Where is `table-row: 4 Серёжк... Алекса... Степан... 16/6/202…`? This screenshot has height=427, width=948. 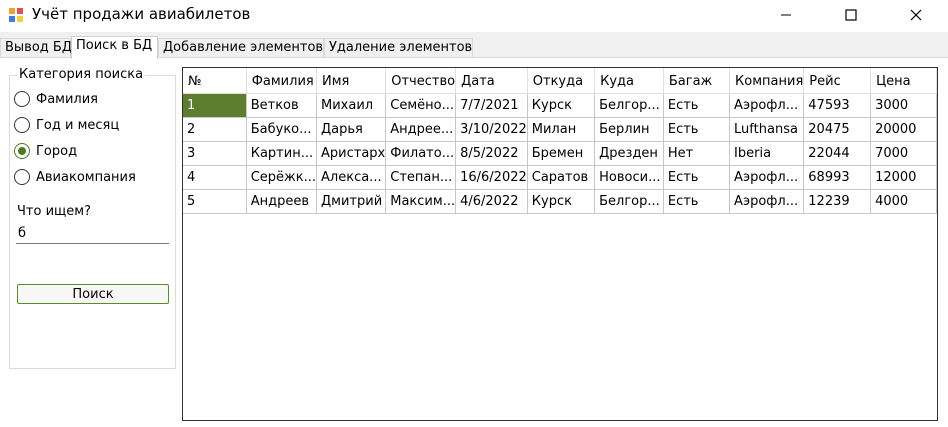 table-row: 4 Серёжк... Алекса... Степан... 16/6/202… is located at coordinates (560, 177).